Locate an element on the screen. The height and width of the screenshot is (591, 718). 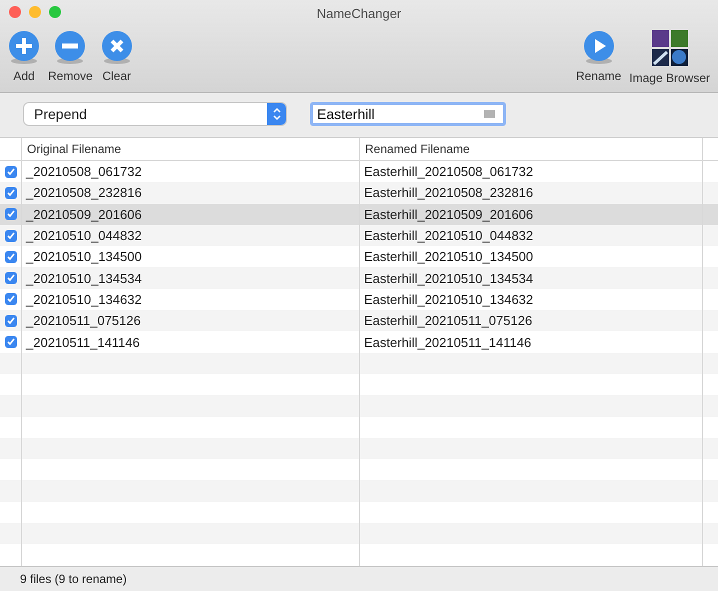
table-cell: Easterhill_20210510_044832 is located at coordinates (449, 236).